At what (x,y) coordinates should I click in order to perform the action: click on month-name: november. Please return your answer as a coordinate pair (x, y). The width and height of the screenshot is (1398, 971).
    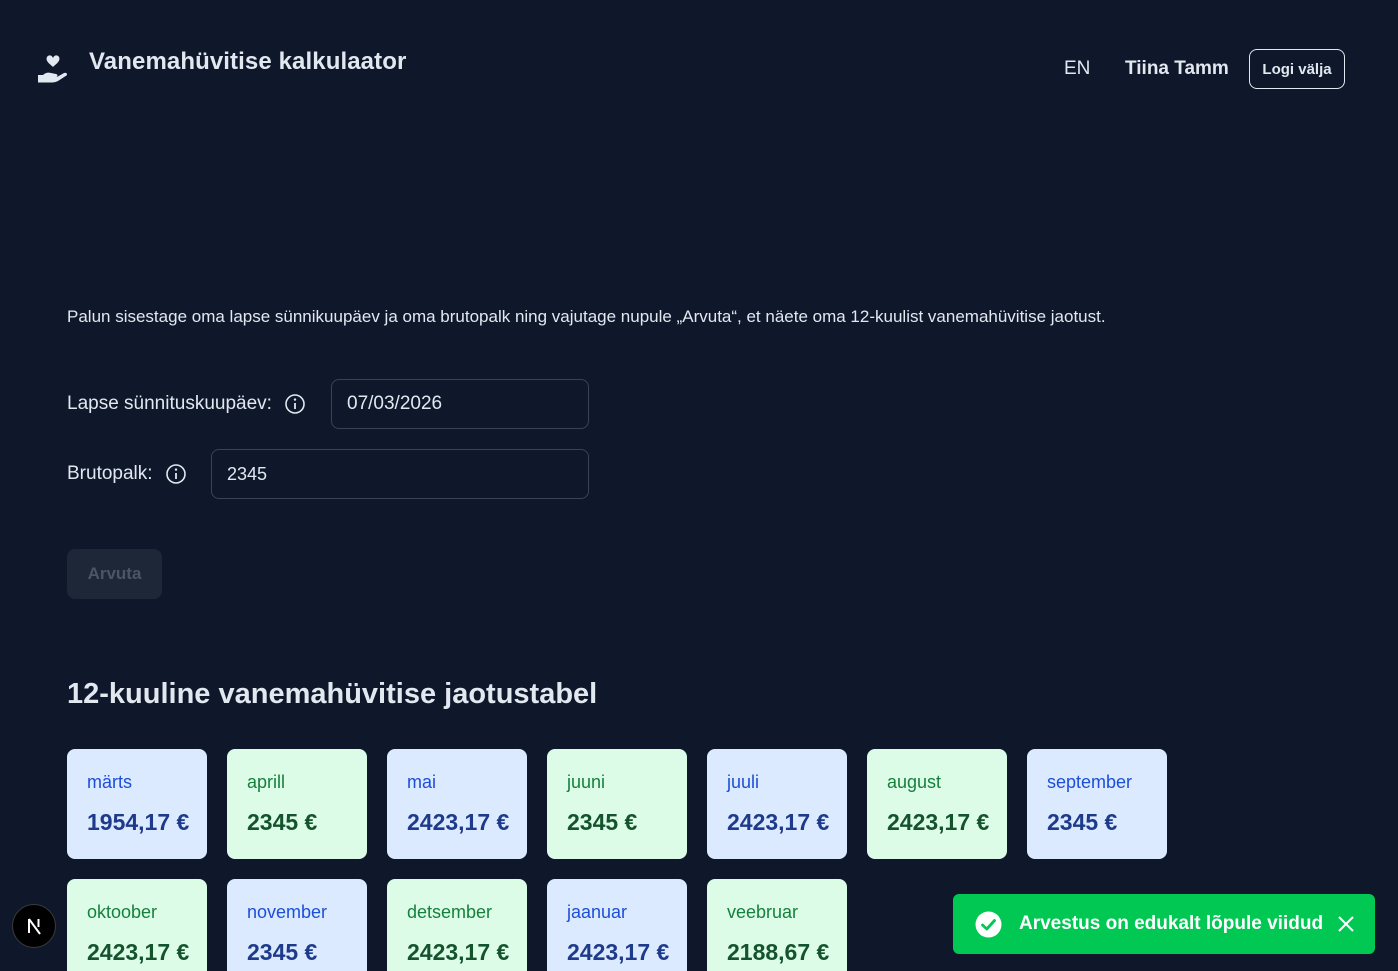
    Looking at the image, I should click on (287, 912).